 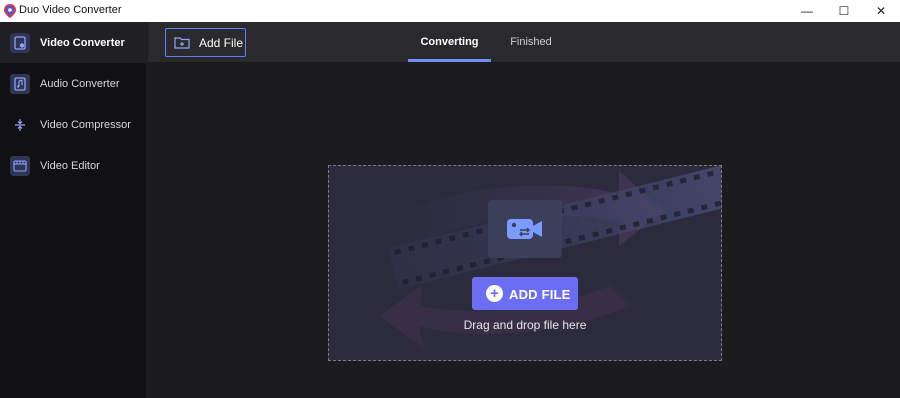 I want to click on audio-converter-icon, so click(x=20, y=83).